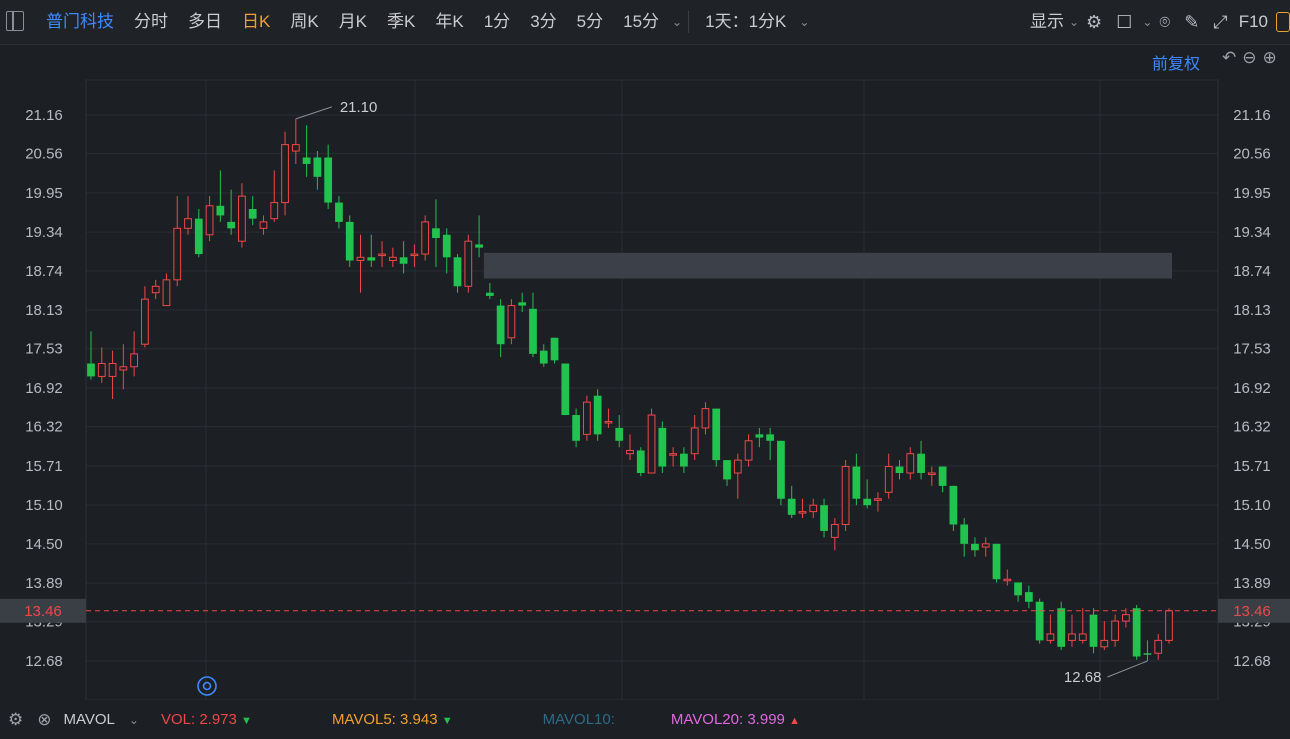  Describe the element at coordinates (707, 719) in the screenshot. I see `mavol20-label: MAVOL20:` at that location.